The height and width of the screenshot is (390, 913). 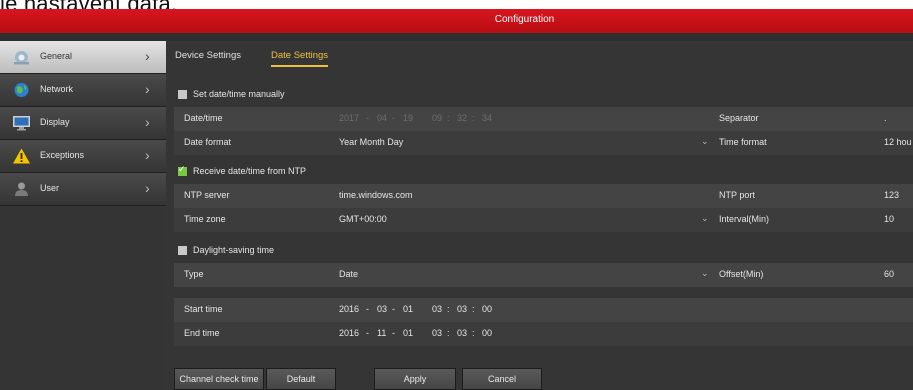 What do you see at coordinates (889, 274) in the screenshot?
I see `offset-input: 60` at bounding box center [889, 274].